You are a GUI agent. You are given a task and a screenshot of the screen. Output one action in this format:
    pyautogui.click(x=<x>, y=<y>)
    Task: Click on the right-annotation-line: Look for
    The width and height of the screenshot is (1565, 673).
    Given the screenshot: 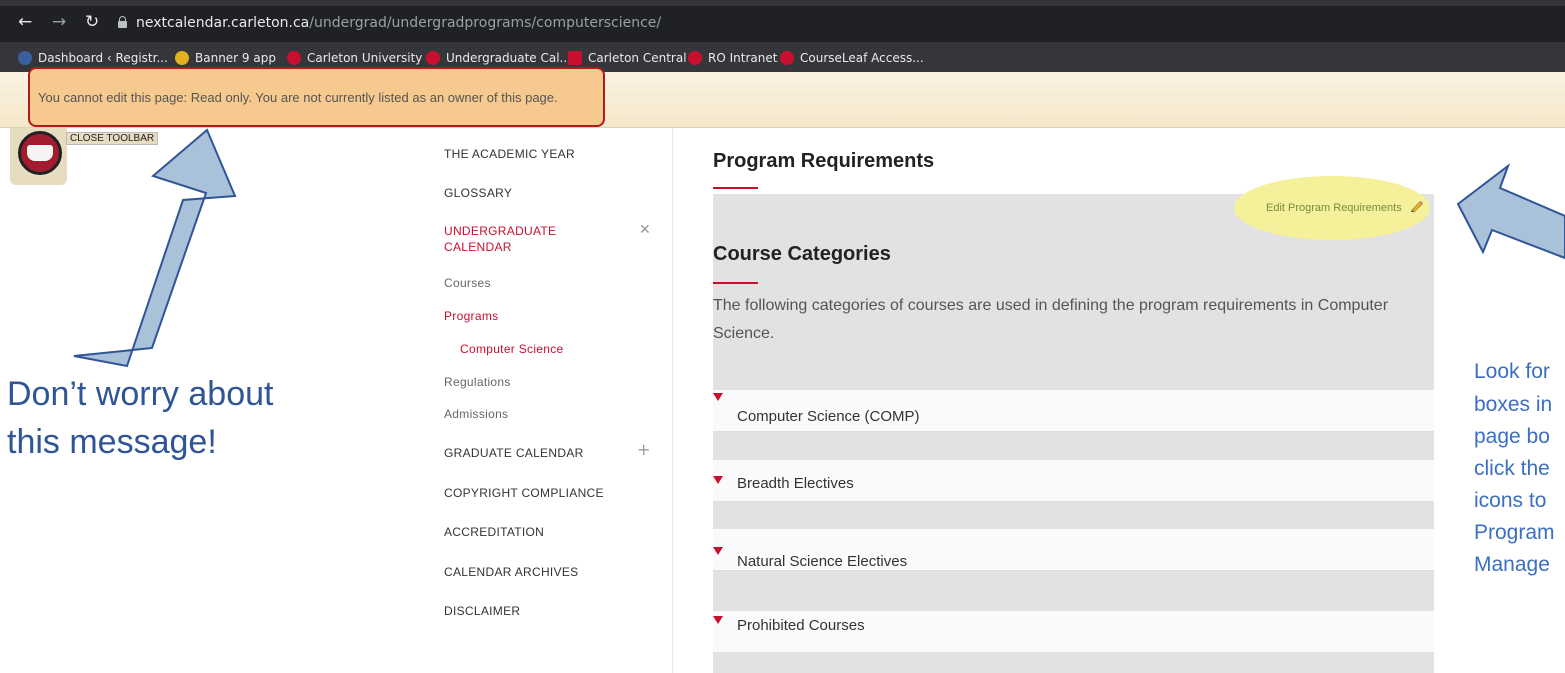 What is the action you would take?
    pyautogui.click(x=1512, y=371)
    